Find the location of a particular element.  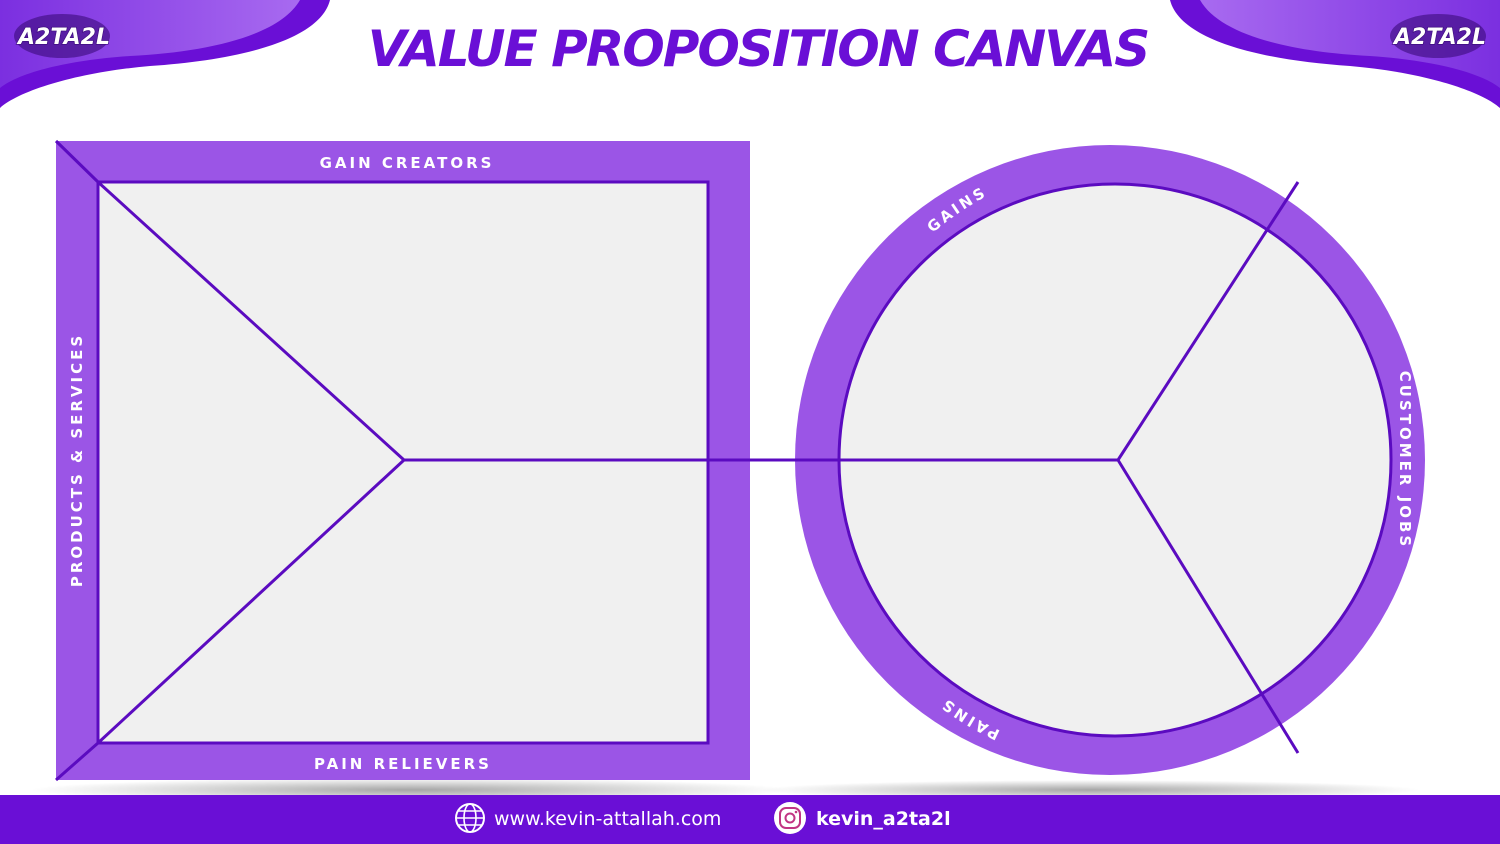

logo-text-left: A2TA2L is located at coordinates (63, 37).